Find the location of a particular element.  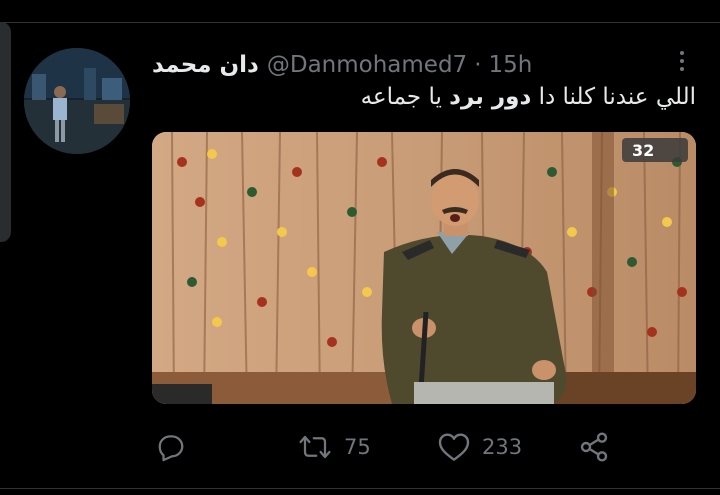

share-button is located at coordinates (594, 447).